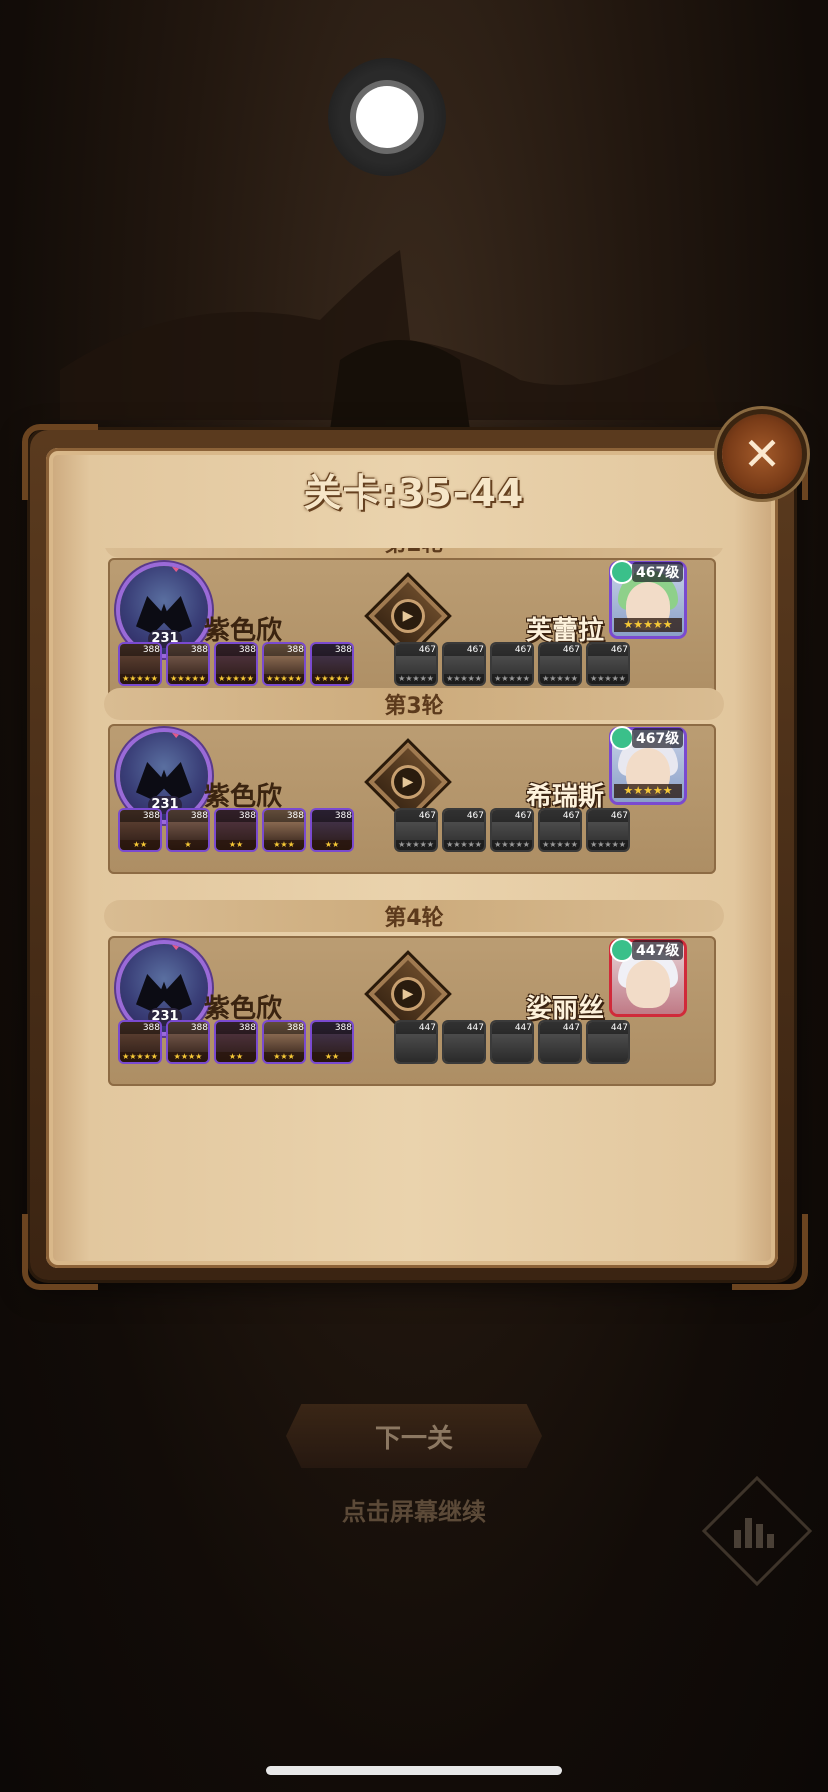 This screenshot has width=828, height=1792. Describe the element at coordinates (387, 117) in the screenshot. I see `screen-record-button` at that location.